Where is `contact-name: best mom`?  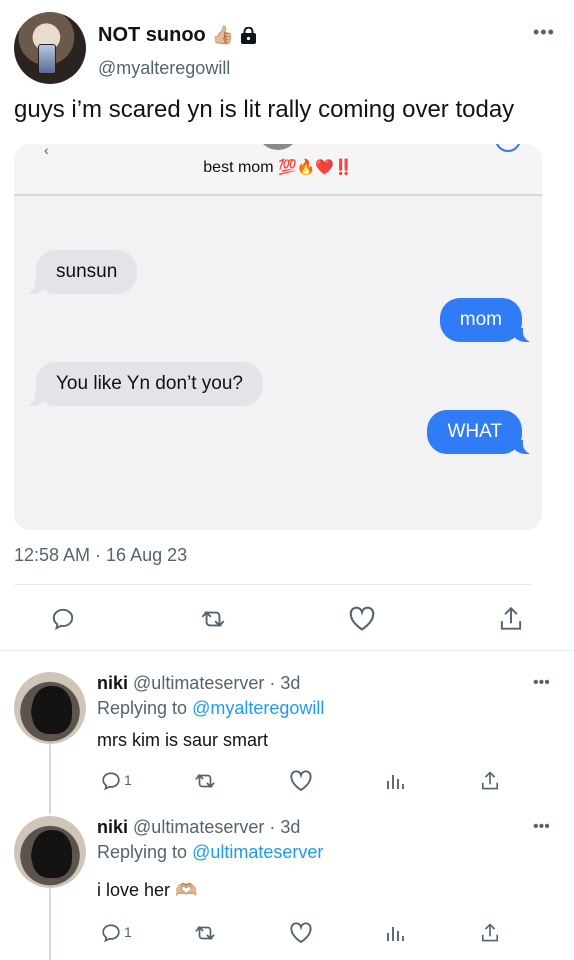
contact-name: best mom is located at coordinates (238, 167).